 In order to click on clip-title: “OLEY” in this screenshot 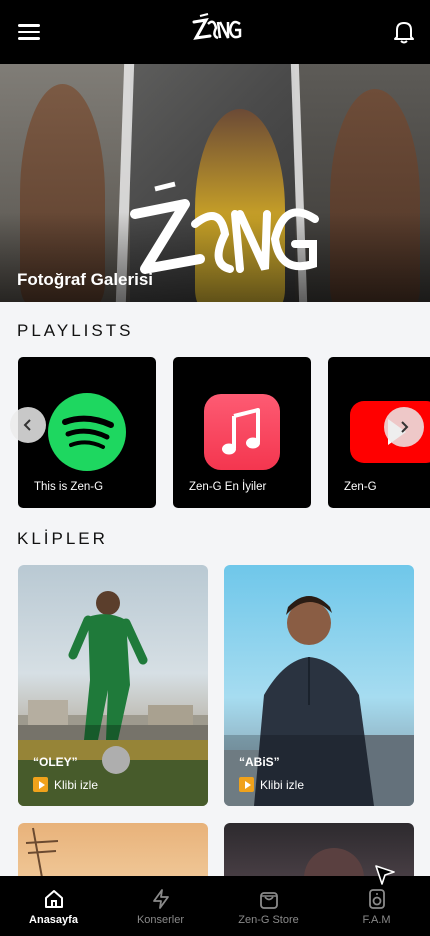, I will do `click(55, 762)`.